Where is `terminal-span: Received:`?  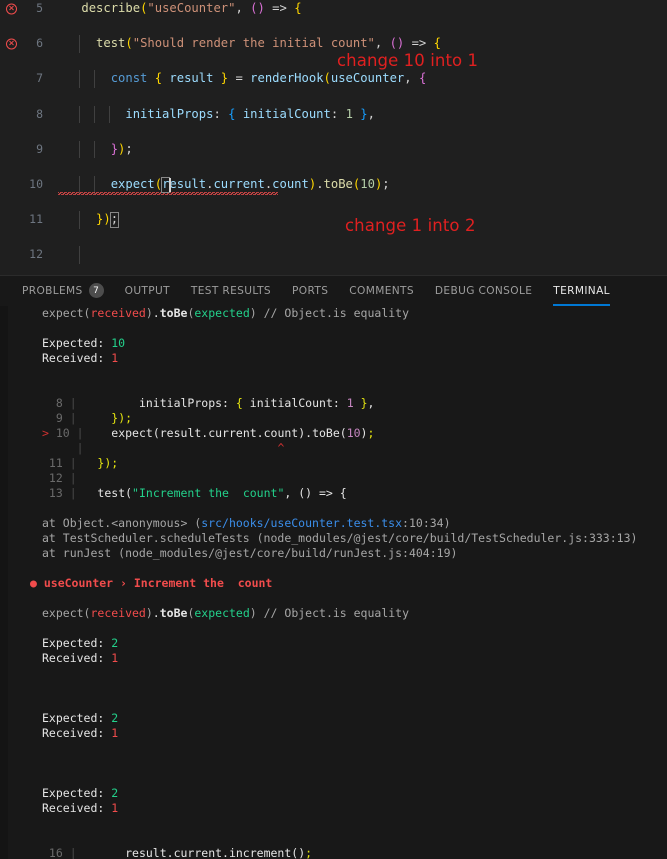 terminal-span: Received: is located at coordinates (77, 658).